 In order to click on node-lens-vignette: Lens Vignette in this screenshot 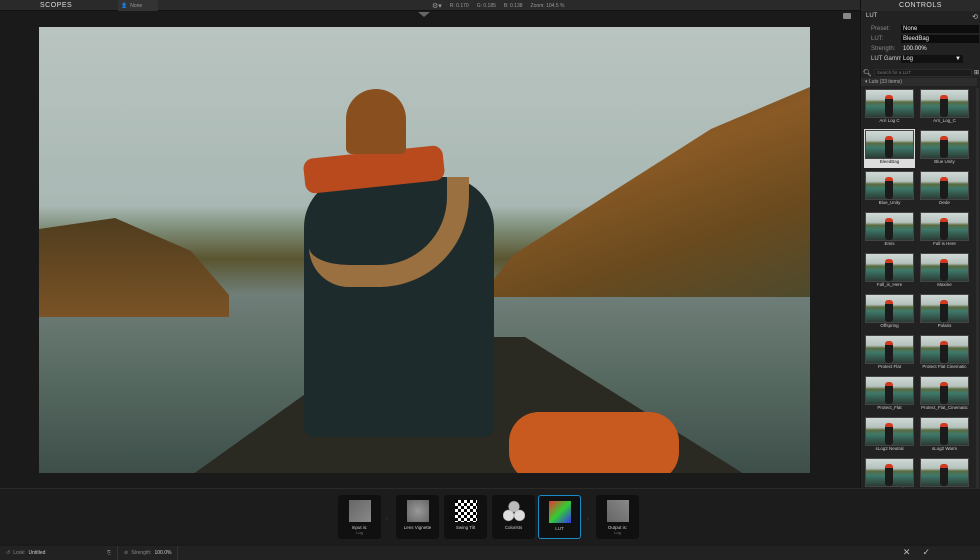, I will do `click(417, 517)`.